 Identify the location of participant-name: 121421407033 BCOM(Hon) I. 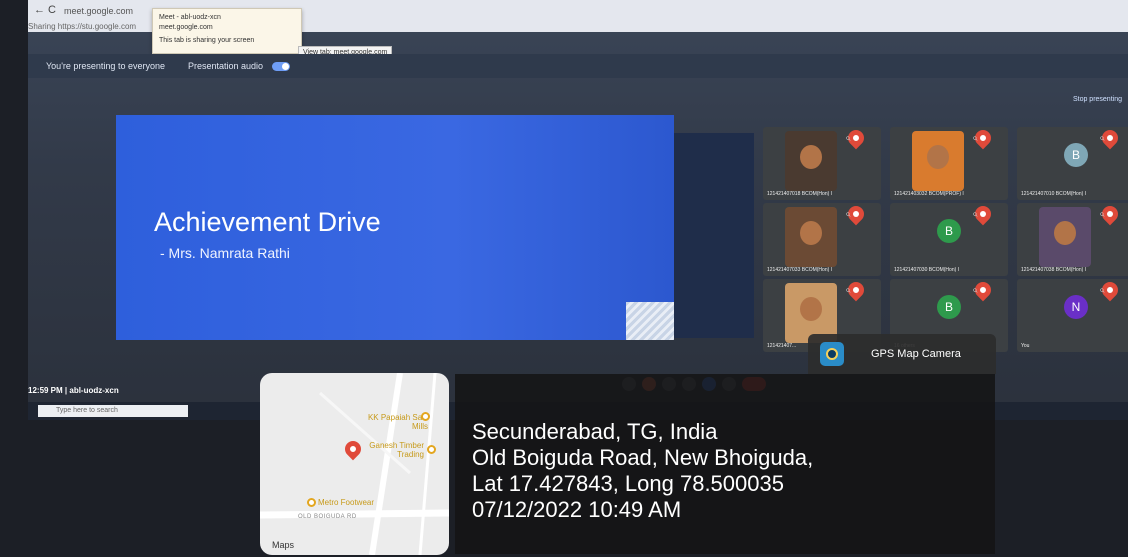
(800, 270).